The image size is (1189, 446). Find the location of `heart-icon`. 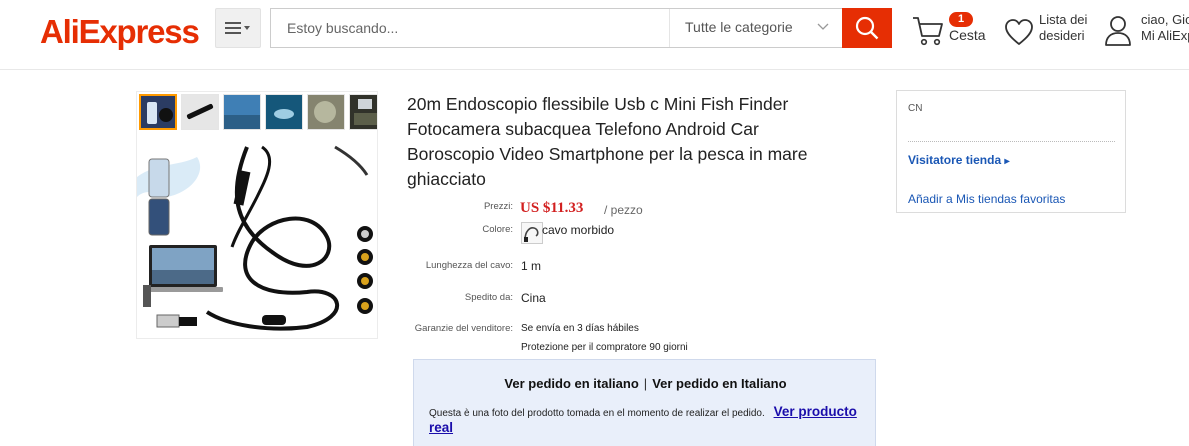

heart-icon is located at coordinates (1019, 32).